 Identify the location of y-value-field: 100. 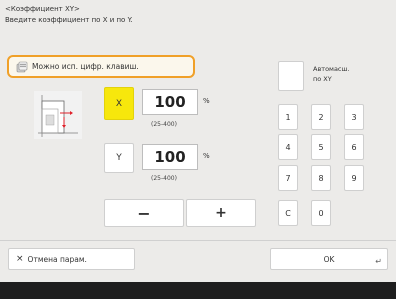
(170, 157).